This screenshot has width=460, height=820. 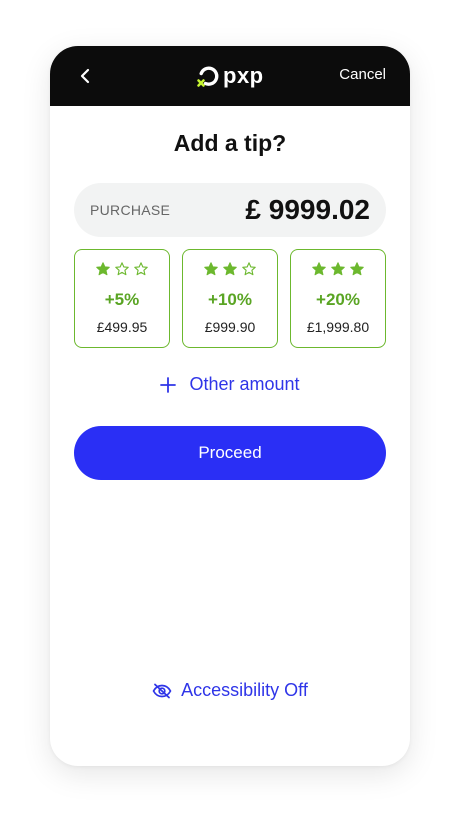 What do you see at coordinates (230, 453) in the screenshot?
I see `proceed-button: Proceed` at bounding box center [230, 453].